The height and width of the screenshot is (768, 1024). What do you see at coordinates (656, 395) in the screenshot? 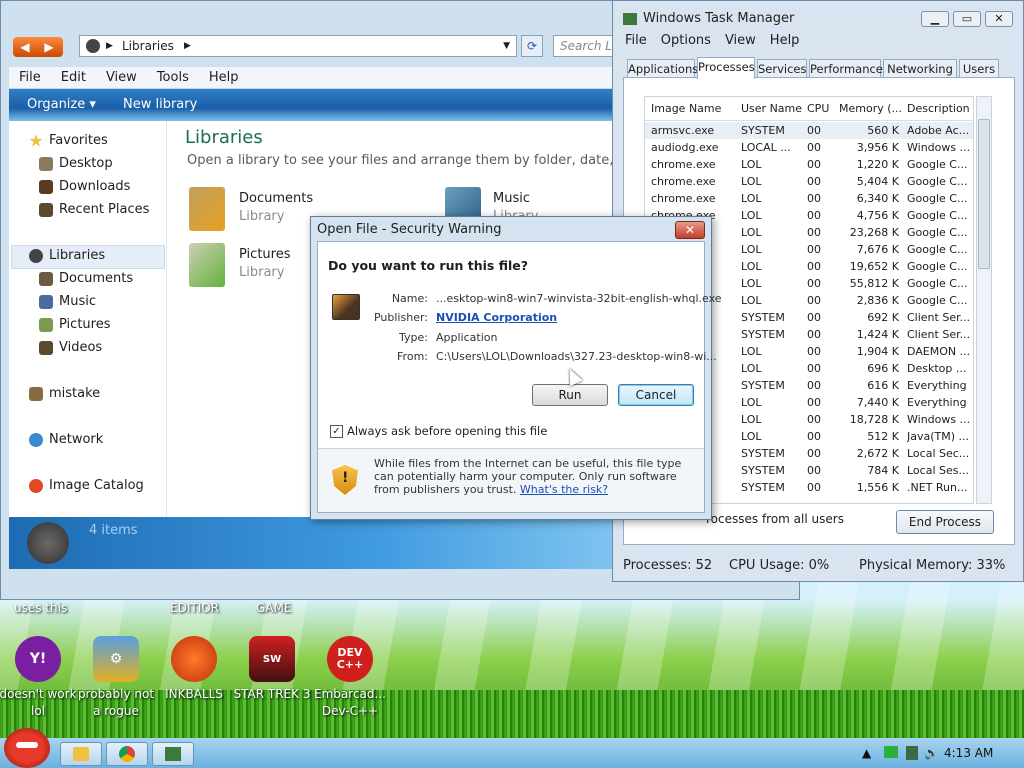
I see `cancel-button: Cancel` at bounding box center [656, 395].